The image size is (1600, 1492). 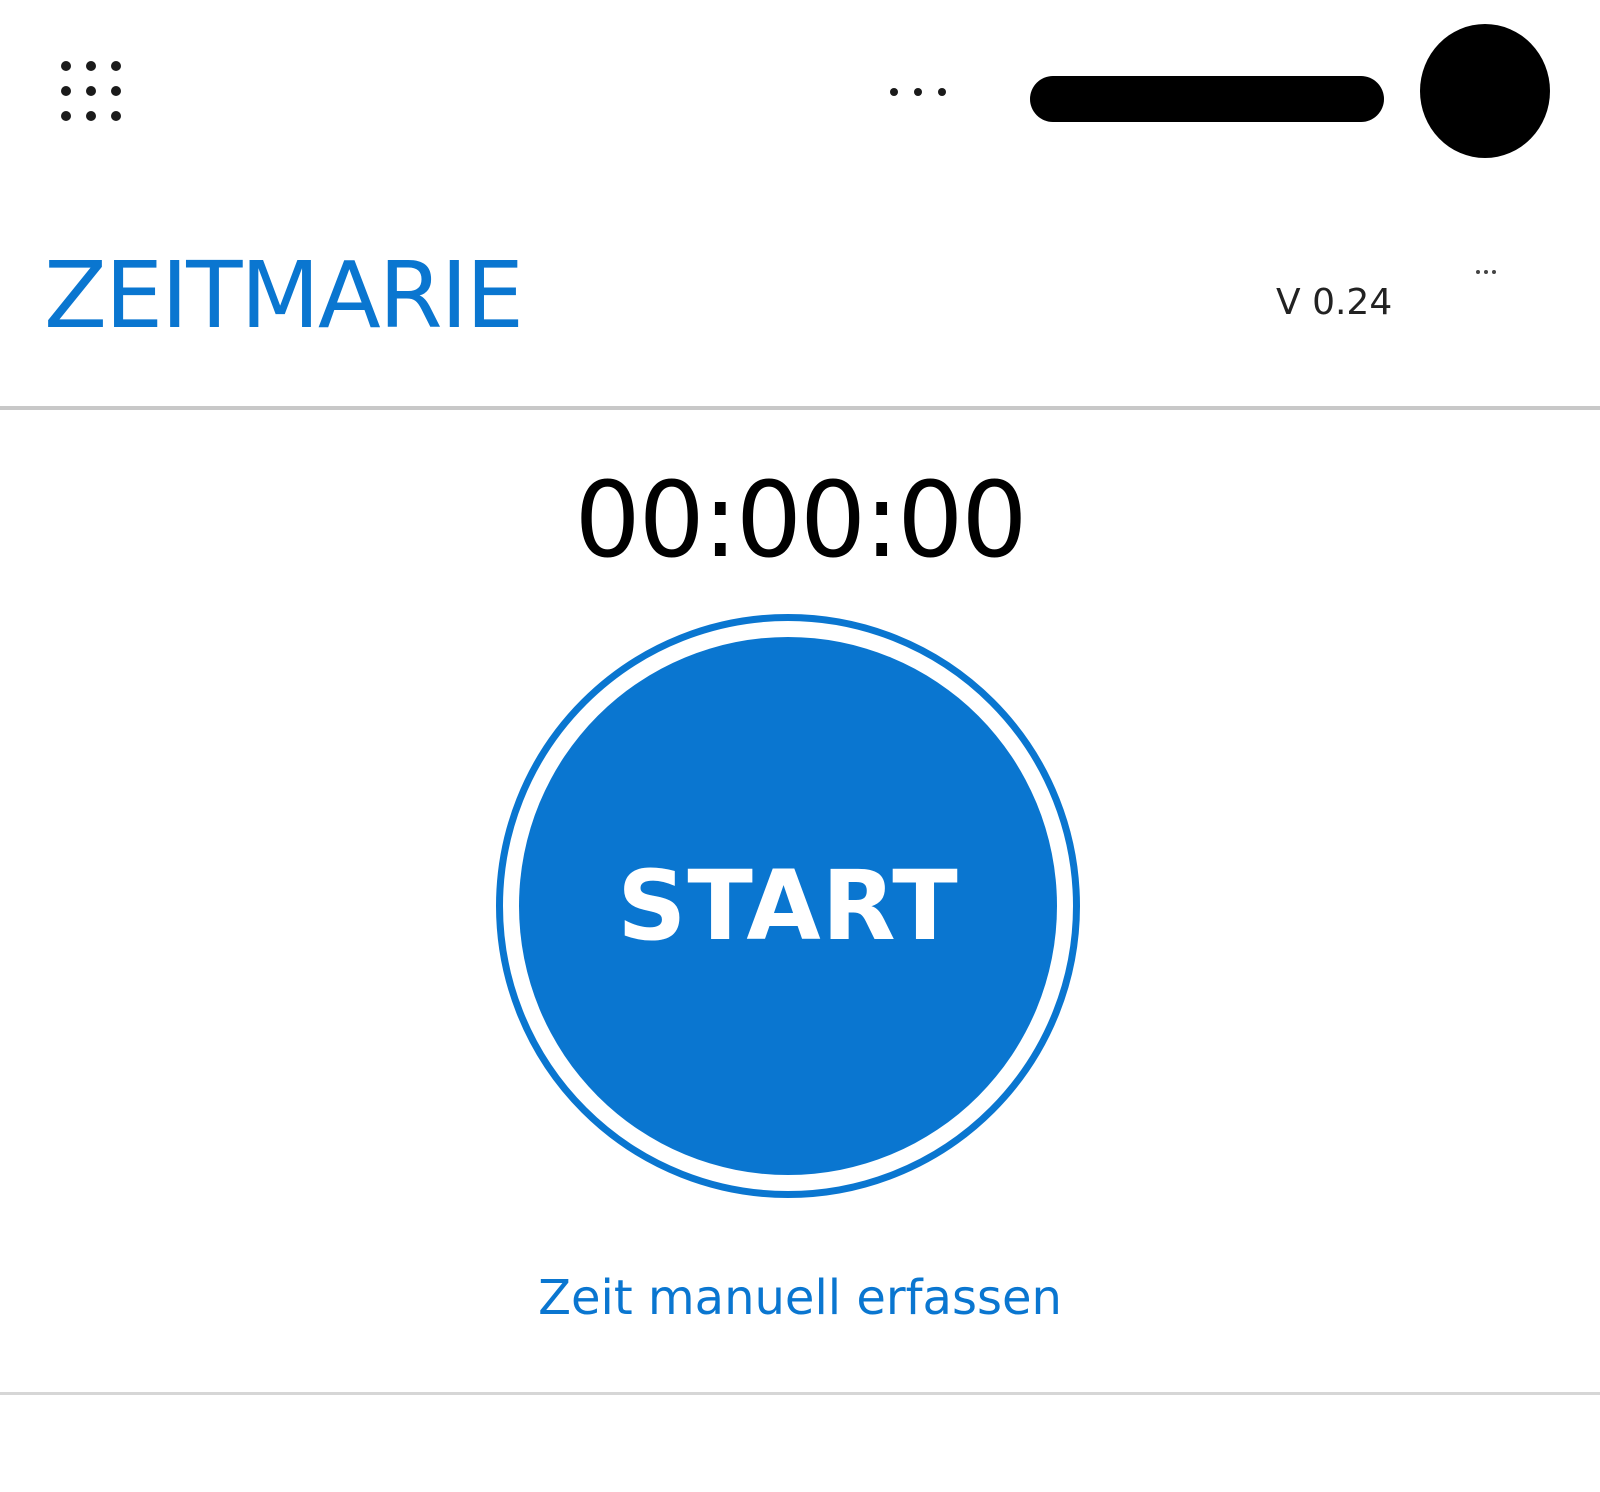 What do you see at coordinates (91, 91) in the screenshot?
I see `app-launcher-icon` at bounding box center [91, 91].